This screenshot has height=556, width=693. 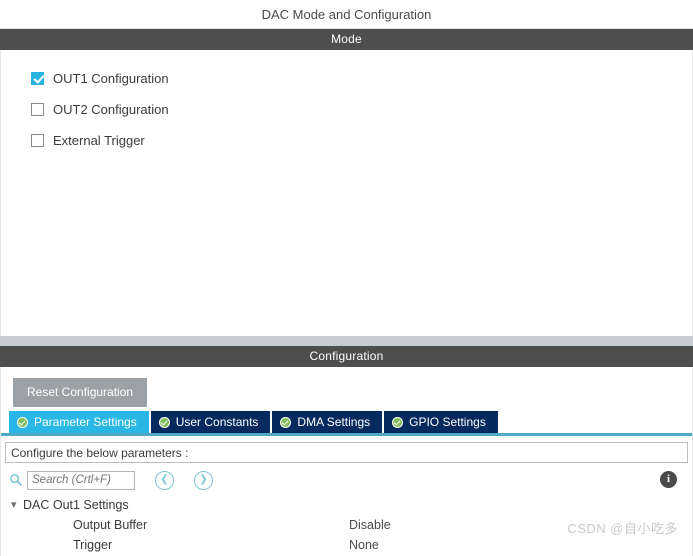 What do you see at coordinates (81, 480) in the screenshot?
I see `search-input` at bounding box center [81, 480].